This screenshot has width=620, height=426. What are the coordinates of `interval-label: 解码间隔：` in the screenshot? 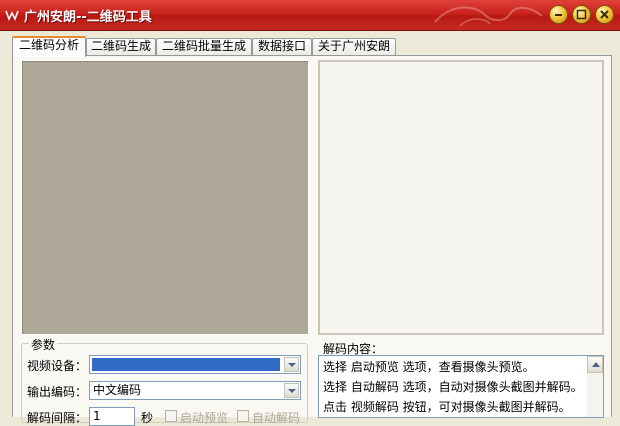 It's located at (57, 418).